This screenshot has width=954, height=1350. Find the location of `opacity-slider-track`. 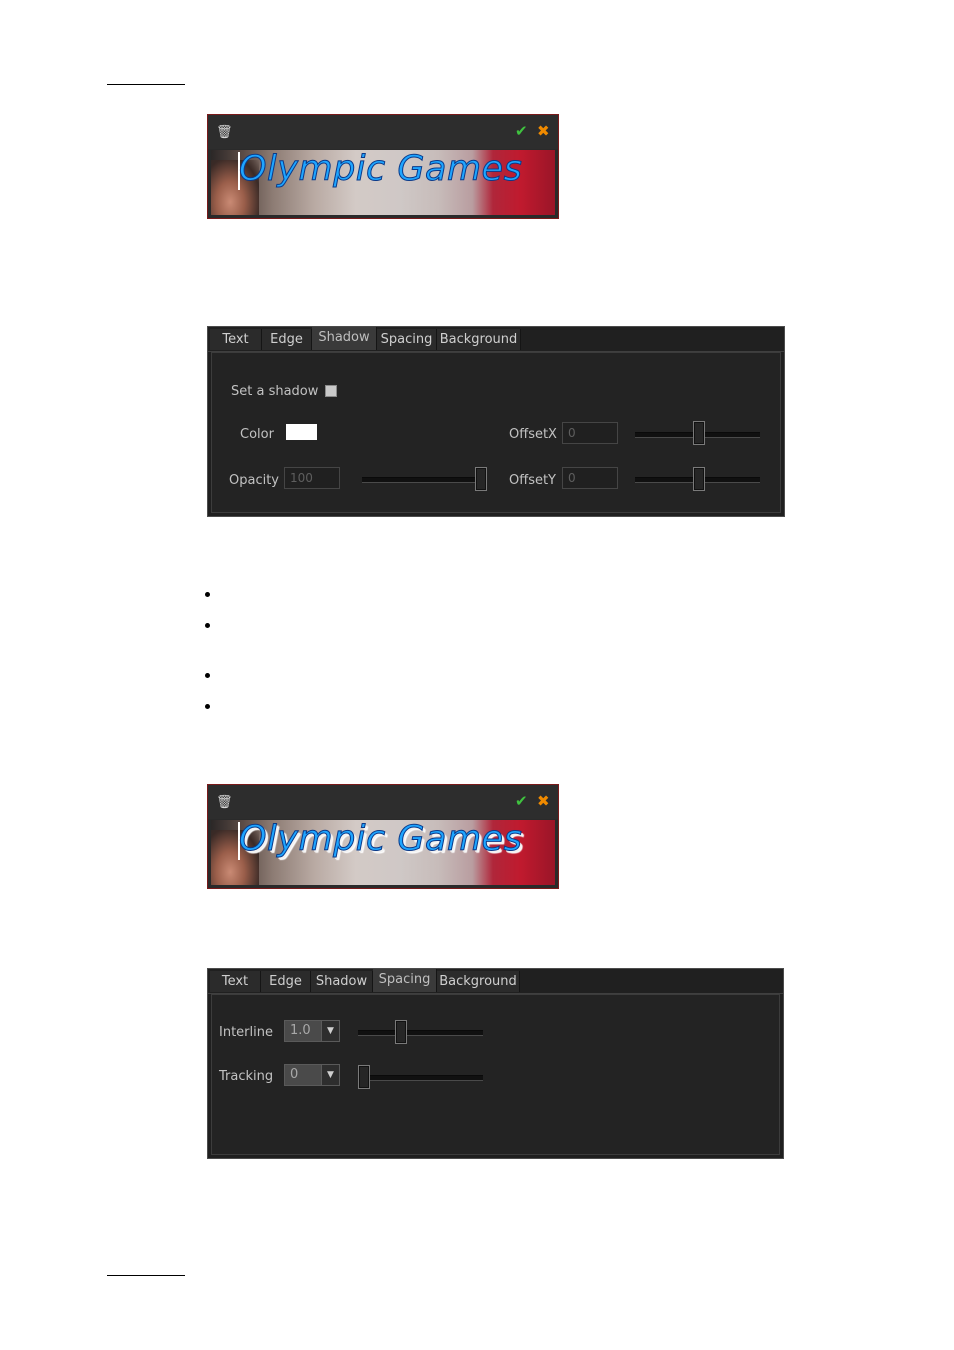

opacity-slider-track is located at coordinates (424, 480).